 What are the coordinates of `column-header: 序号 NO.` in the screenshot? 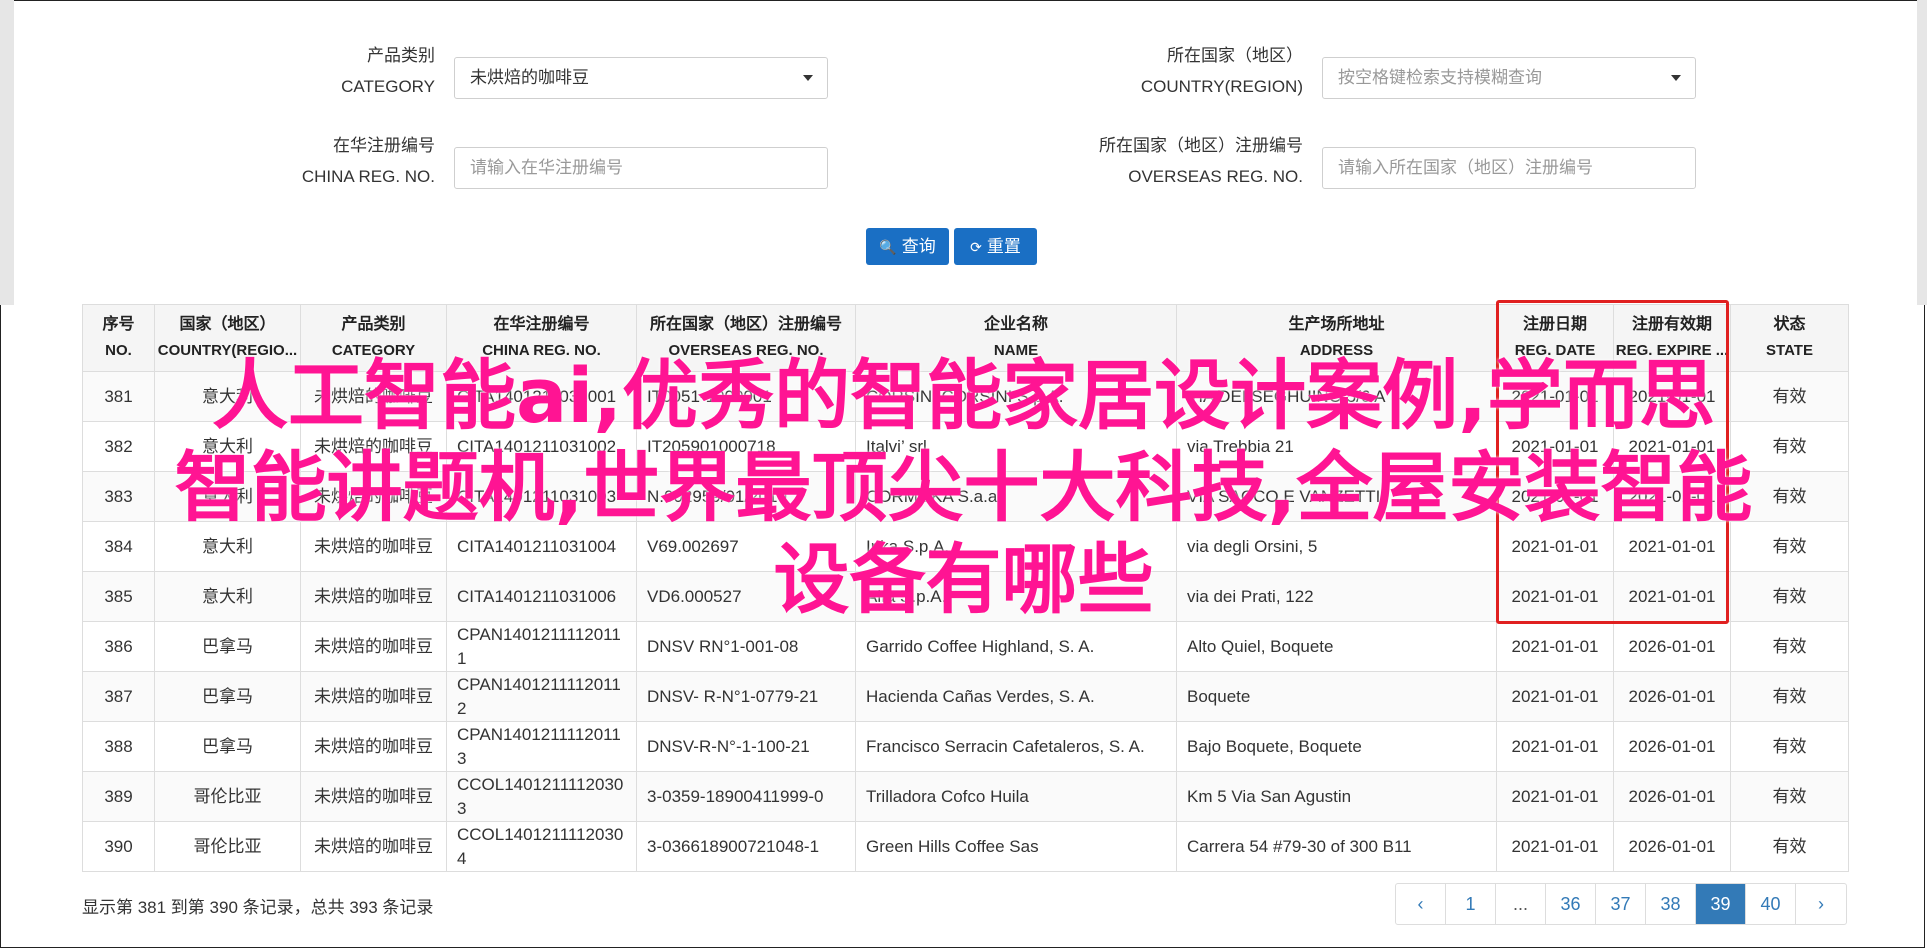 It's located at (118, 338).